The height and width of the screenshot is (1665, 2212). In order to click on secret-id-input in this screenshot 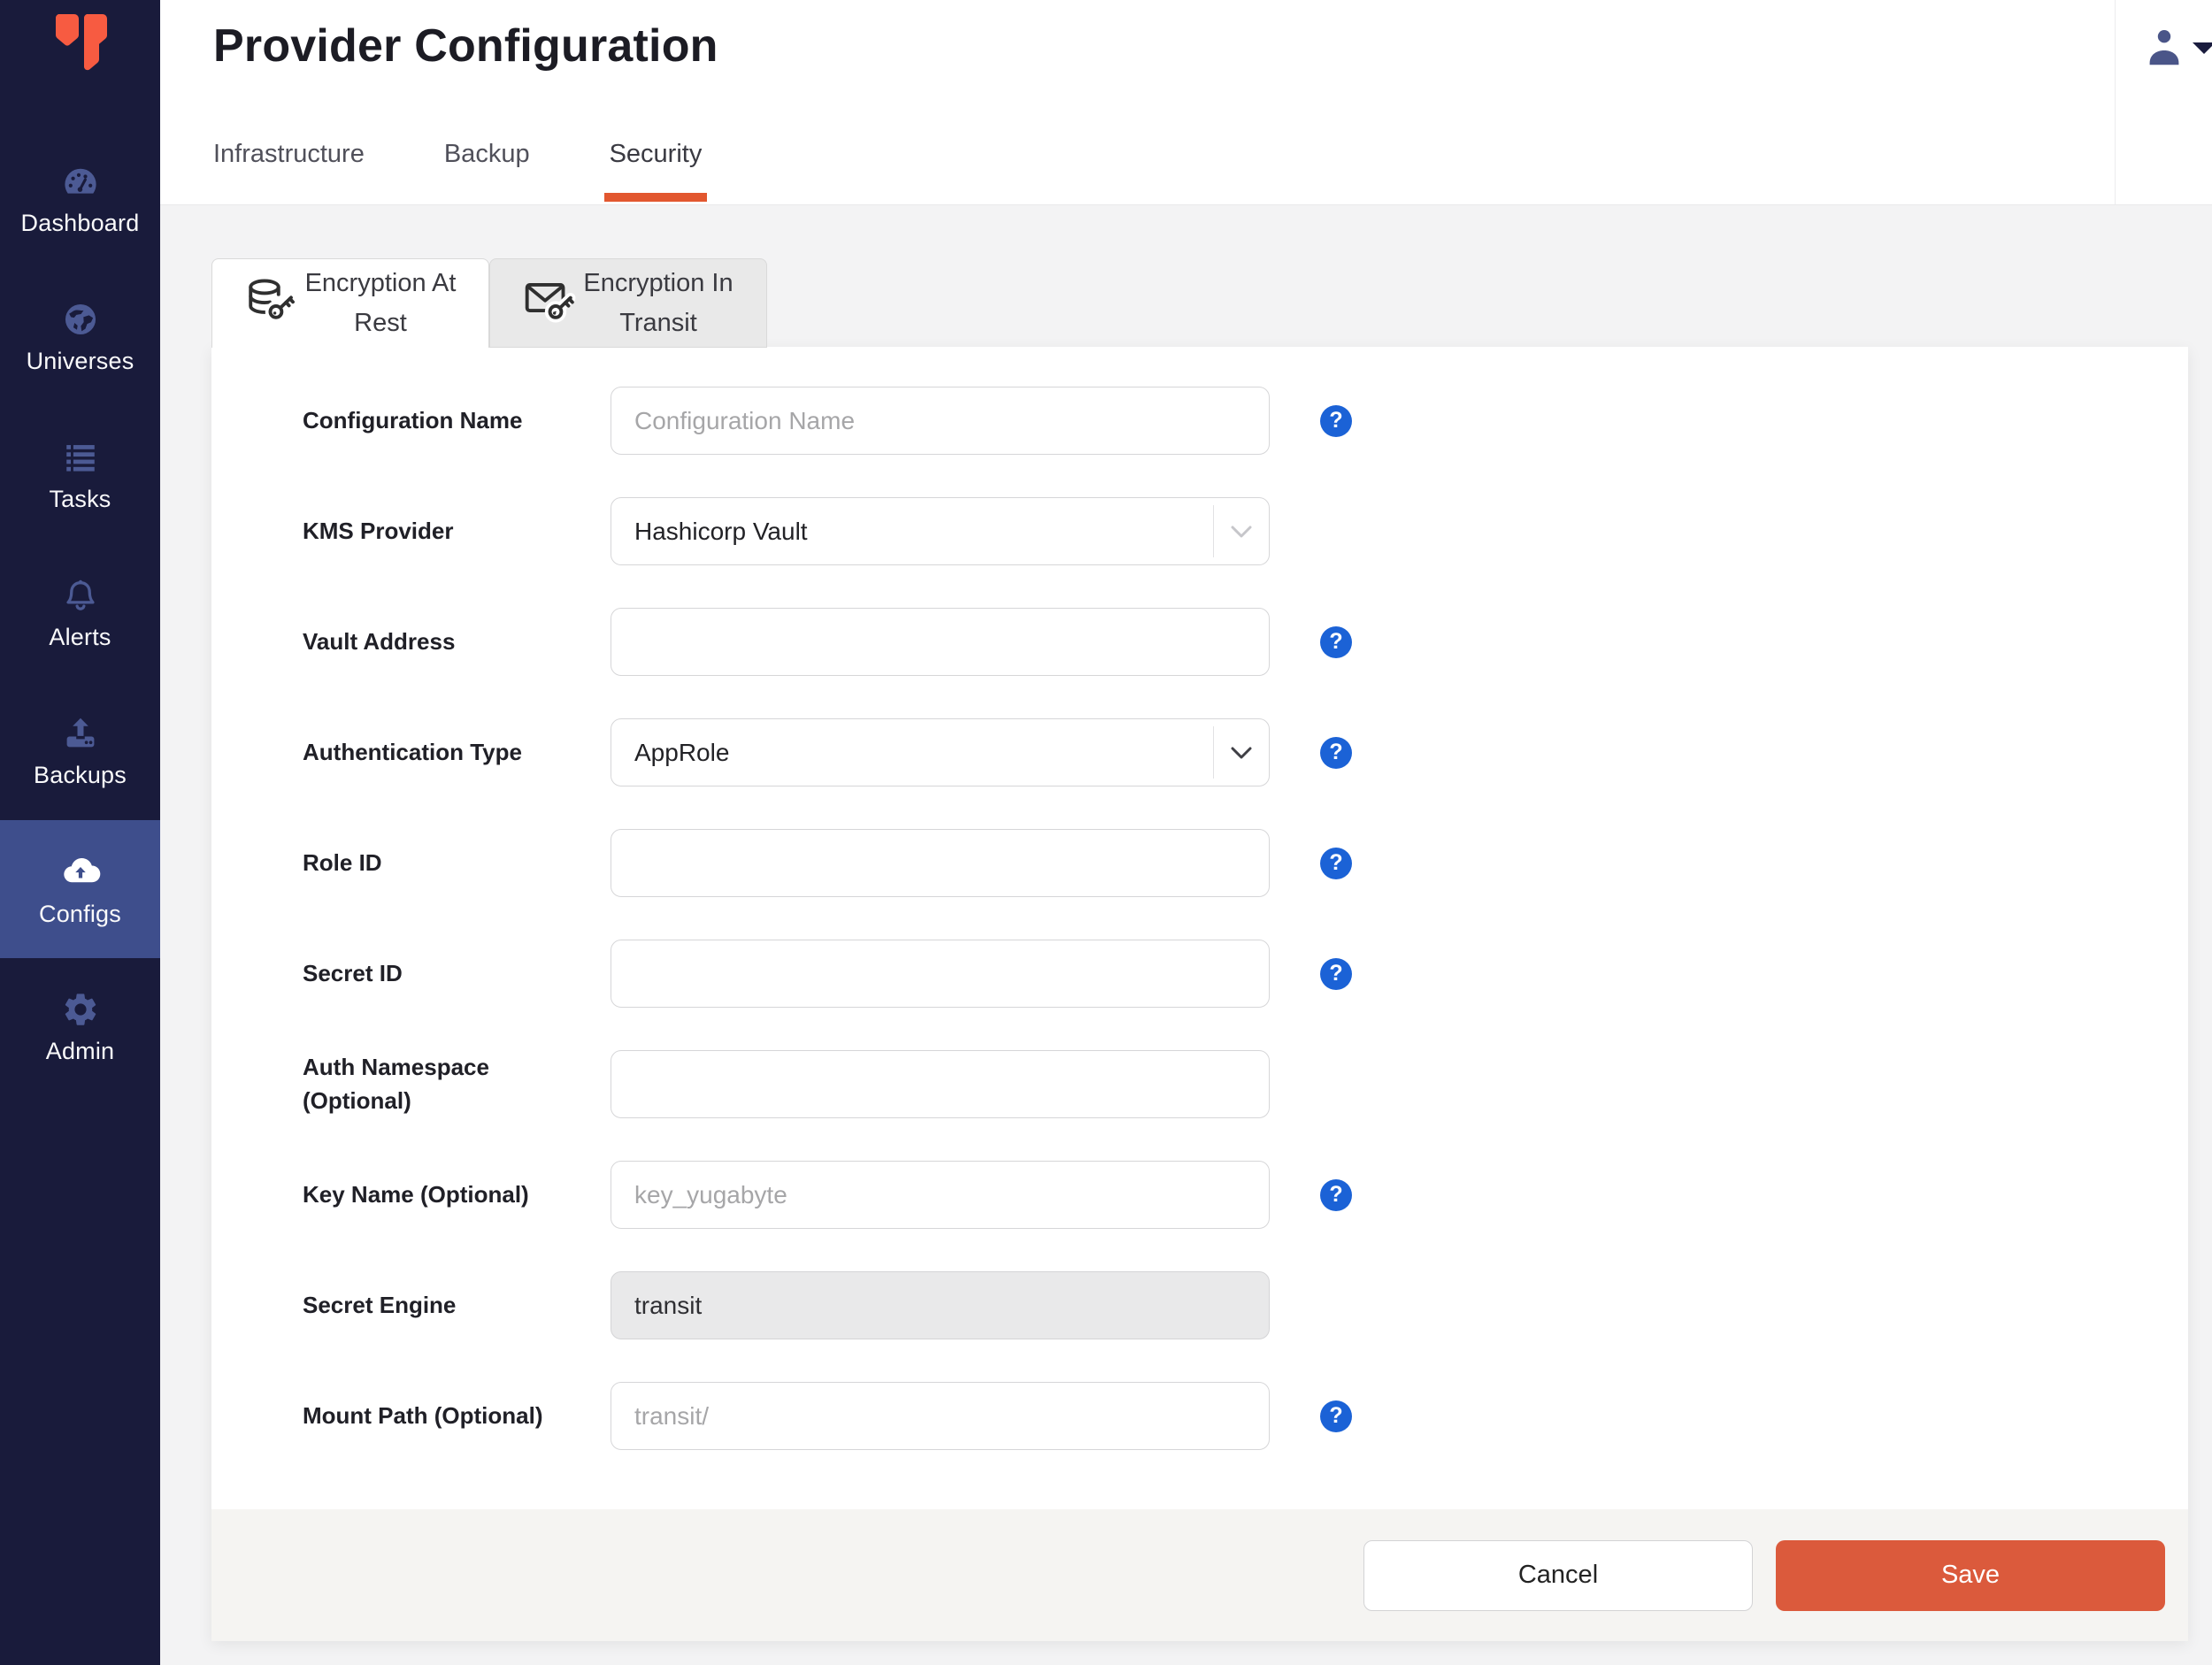, I will do `click(941, 974)`.